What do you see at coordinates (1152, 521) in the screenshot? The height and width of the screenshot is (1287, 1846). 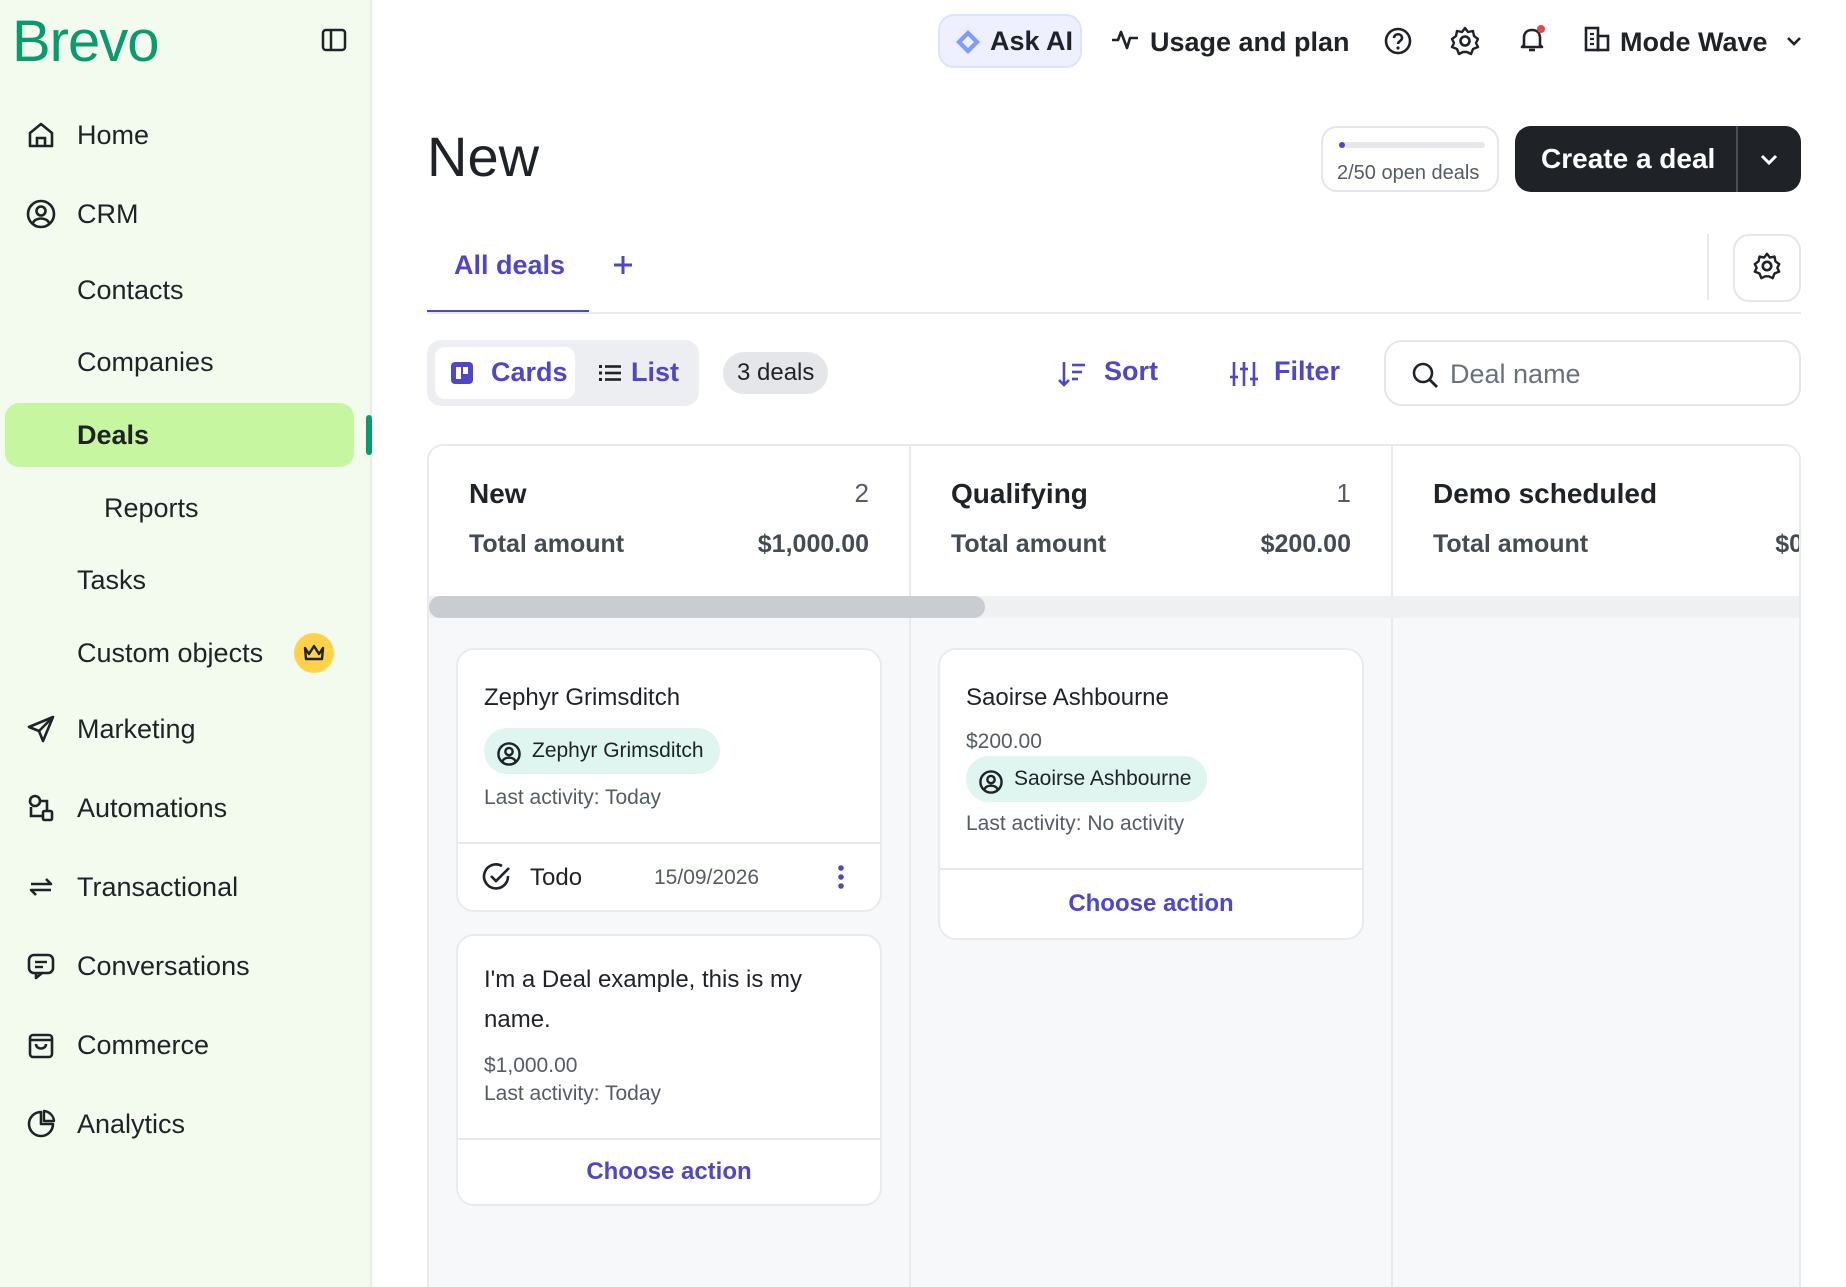 I see `column-header-qualifying: Qualifying 1 Total amount $200.00` at bounding box center [1152, 521].